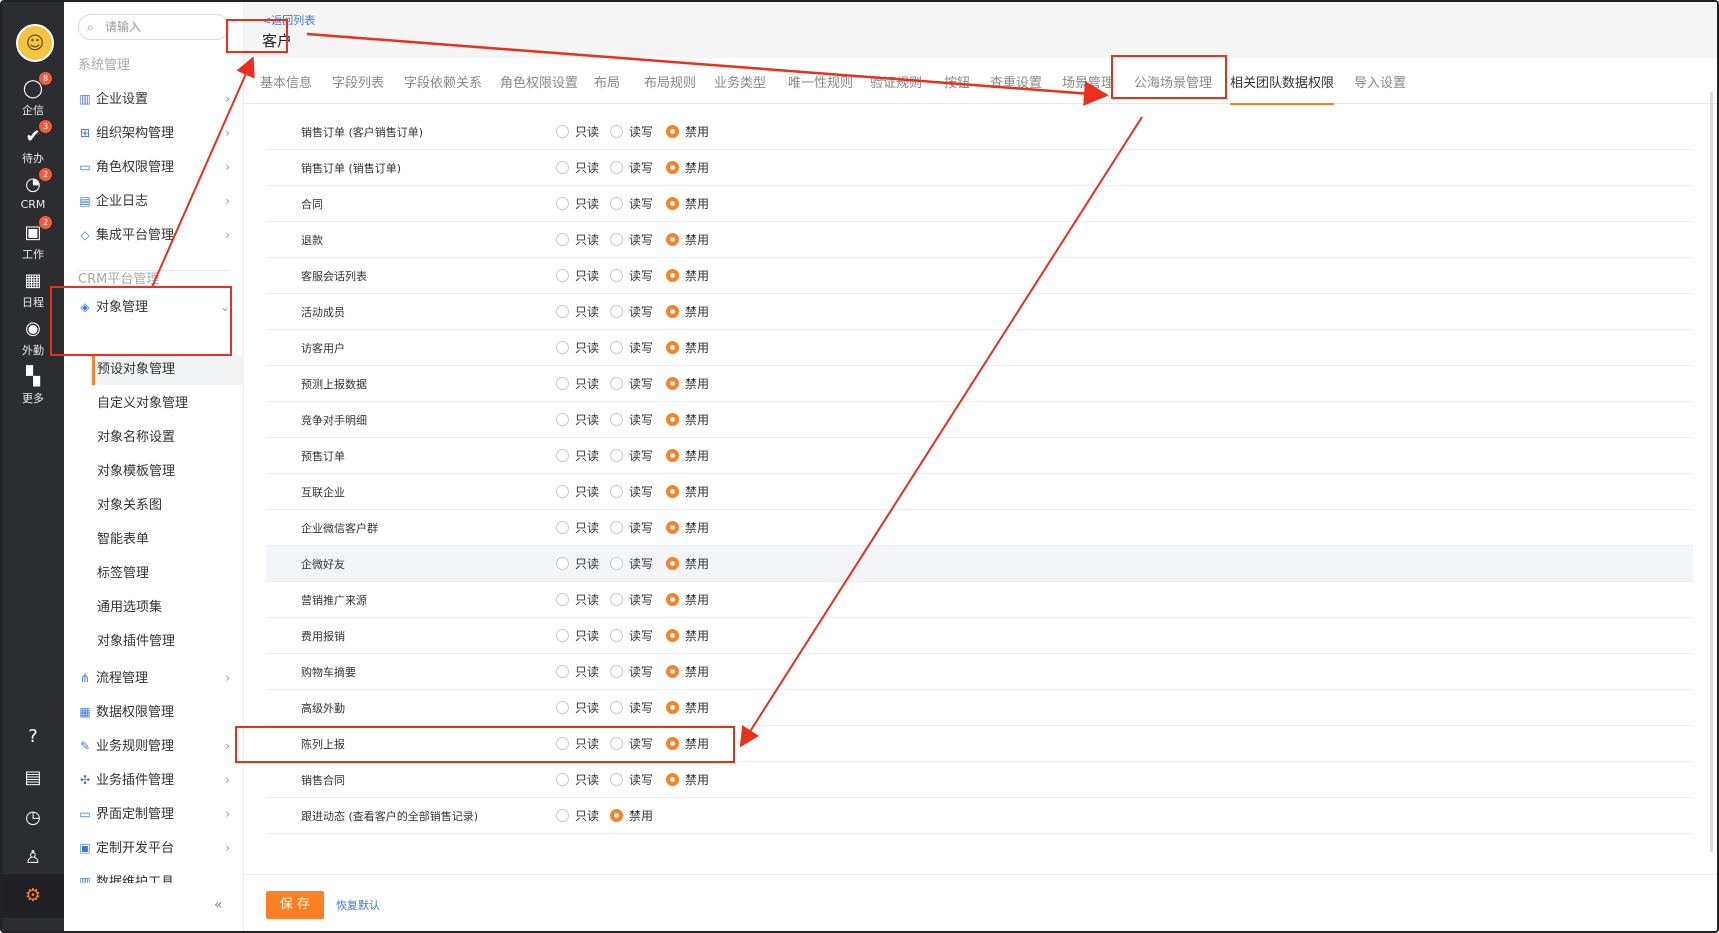 The width and height of the screenshot is (1719, 933). I want to click on tab-10: 按钮, so click(957, 81).